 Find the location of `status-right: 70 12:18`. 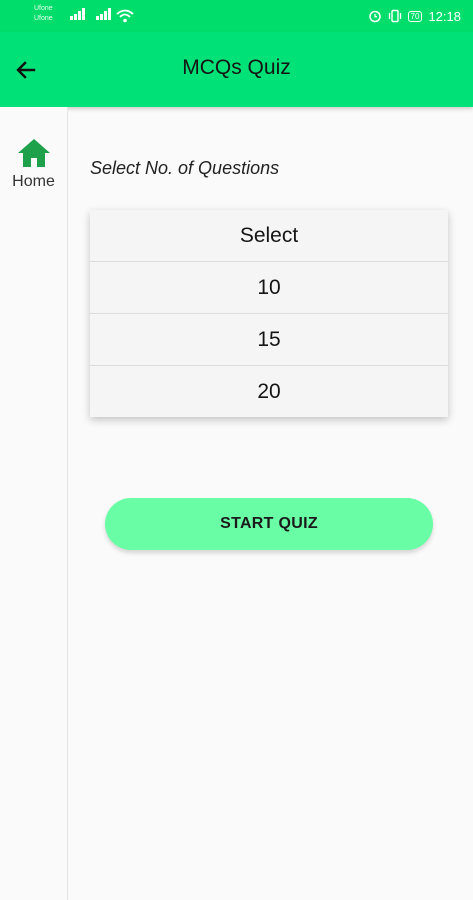

status-right: 70 12:18 is located at coordinates (414, 16).